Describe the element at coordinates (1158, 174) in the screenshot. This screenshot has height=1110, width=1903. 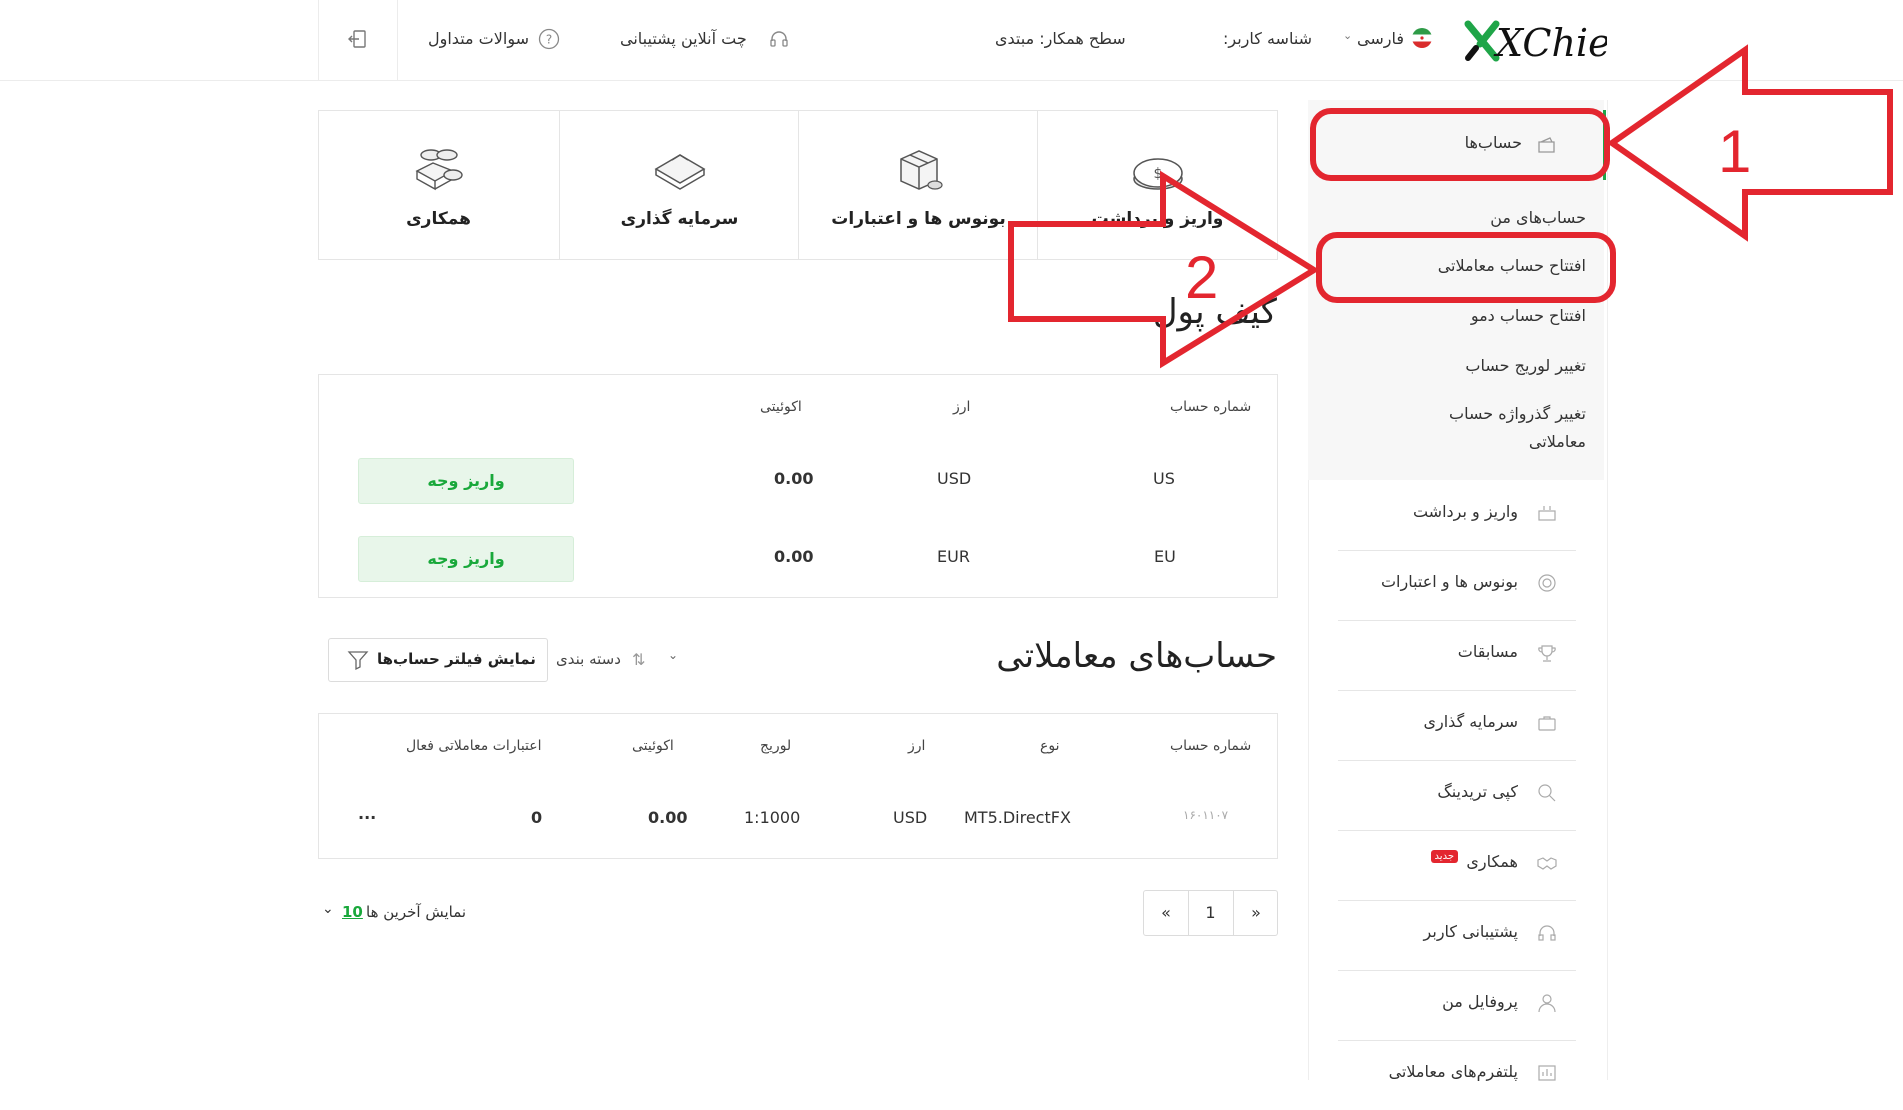
I see `coin-icon: $` at that location.